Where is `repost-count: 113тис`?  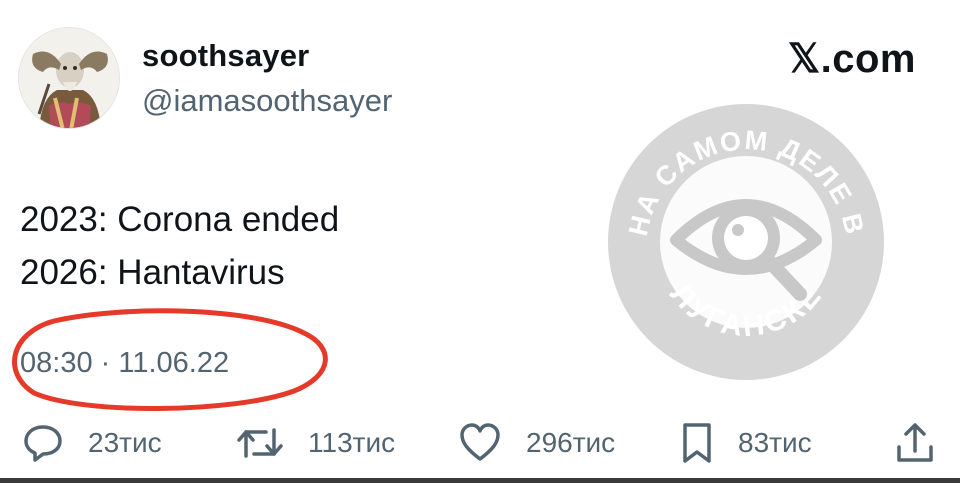 repost-count: 113тис is located at coordinates (352, 442).